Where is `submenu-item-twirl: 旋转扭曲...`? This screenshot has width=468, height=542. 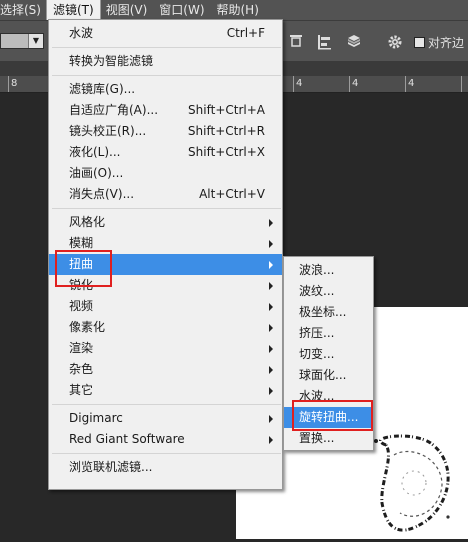 submenu-item-twirl: 旋转扭曲... is located at coordinates (328, 417).